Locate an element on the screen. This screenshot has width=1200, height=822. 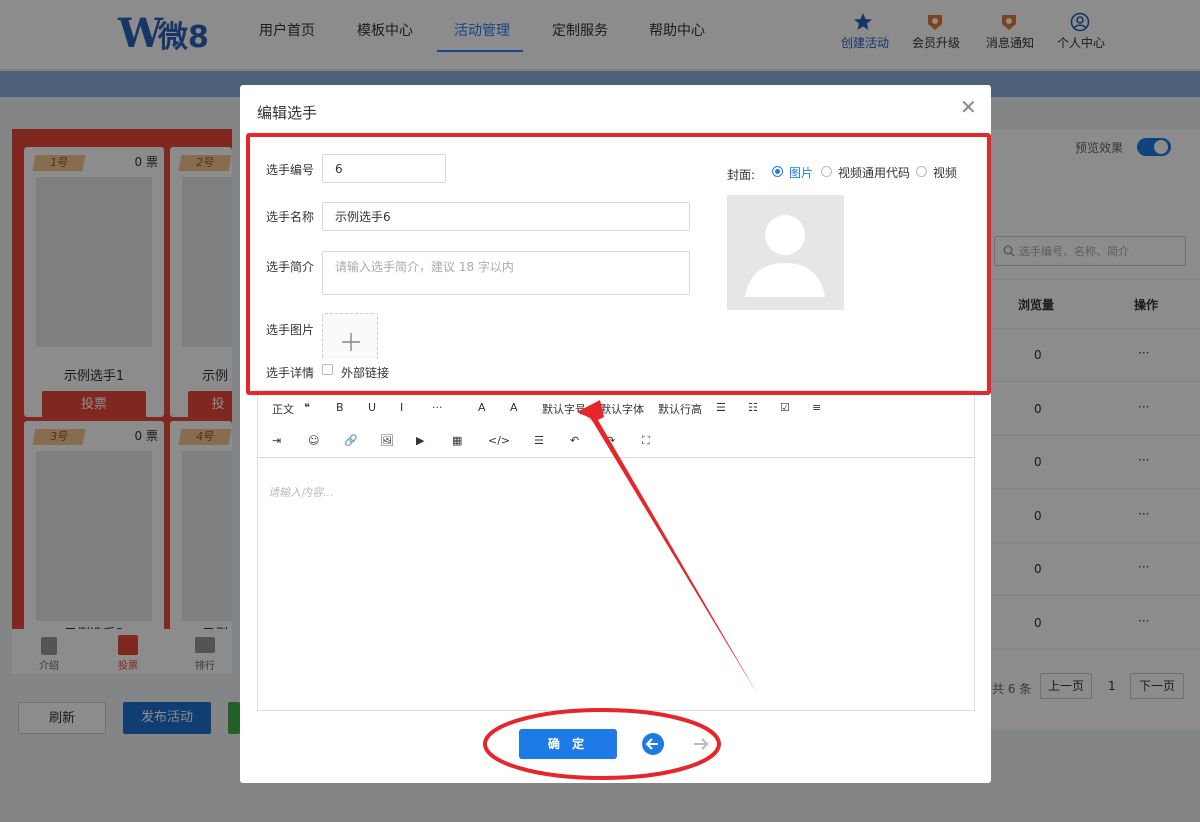
red-arrow is located at coordinates (667, 547).